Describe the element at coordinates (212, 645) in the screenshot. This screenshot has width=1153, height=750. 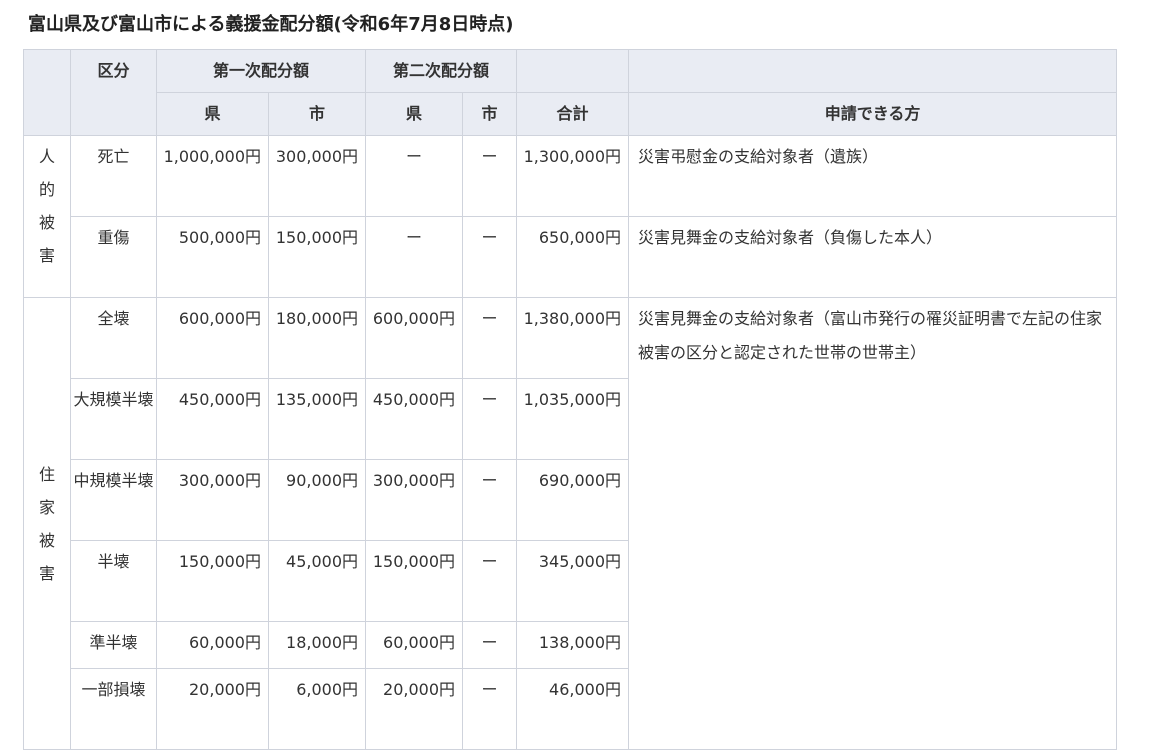
I see `cell-pref-first: 60,000円` at that location.